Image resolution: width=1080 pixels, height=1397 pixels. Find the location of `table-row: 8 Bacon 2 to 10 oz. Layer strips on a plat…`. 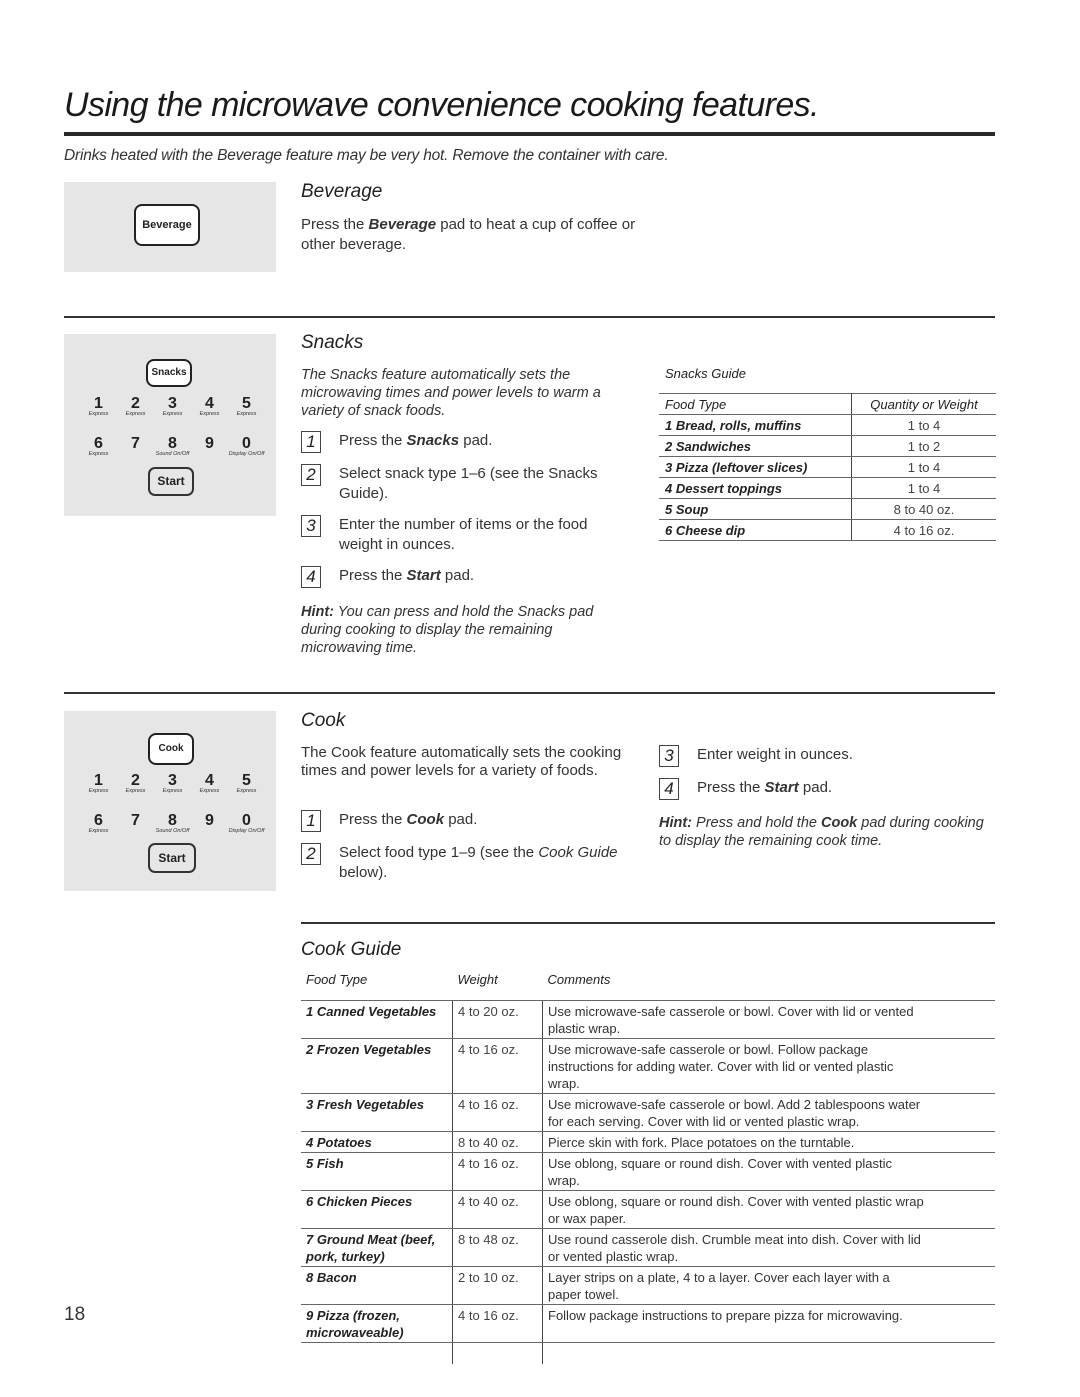

table-row: 8 Bacon 2 to 10 oz. Layer strips on a plat… is located at coordinates (648, 1285).